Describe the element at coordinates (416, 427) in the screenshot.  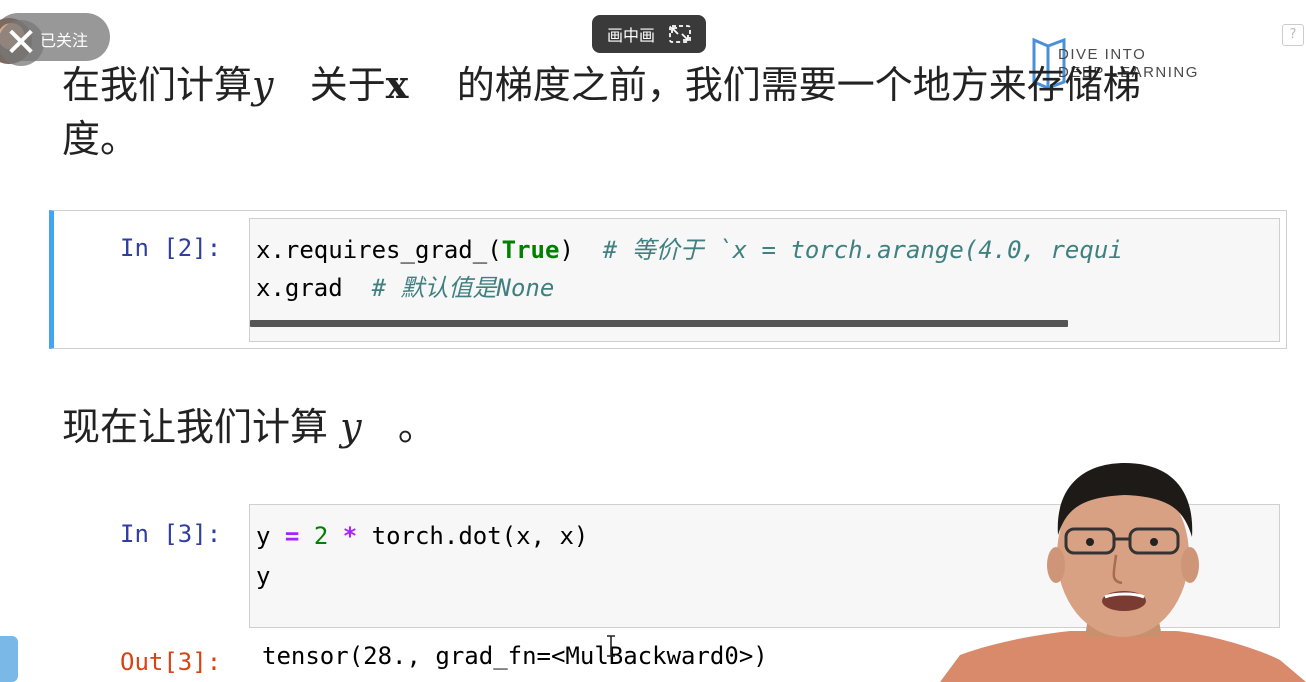
I see `md2-text-2: 。` at that location.